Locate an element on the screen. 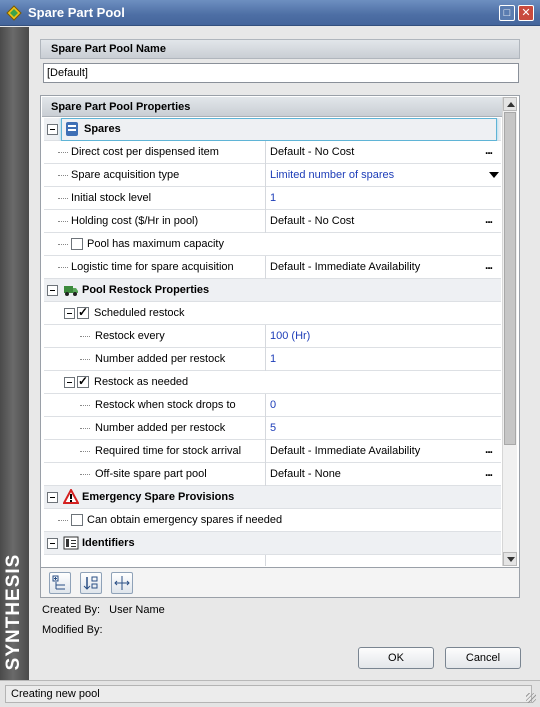  expand-all-button is located at coordinates (60, 583).